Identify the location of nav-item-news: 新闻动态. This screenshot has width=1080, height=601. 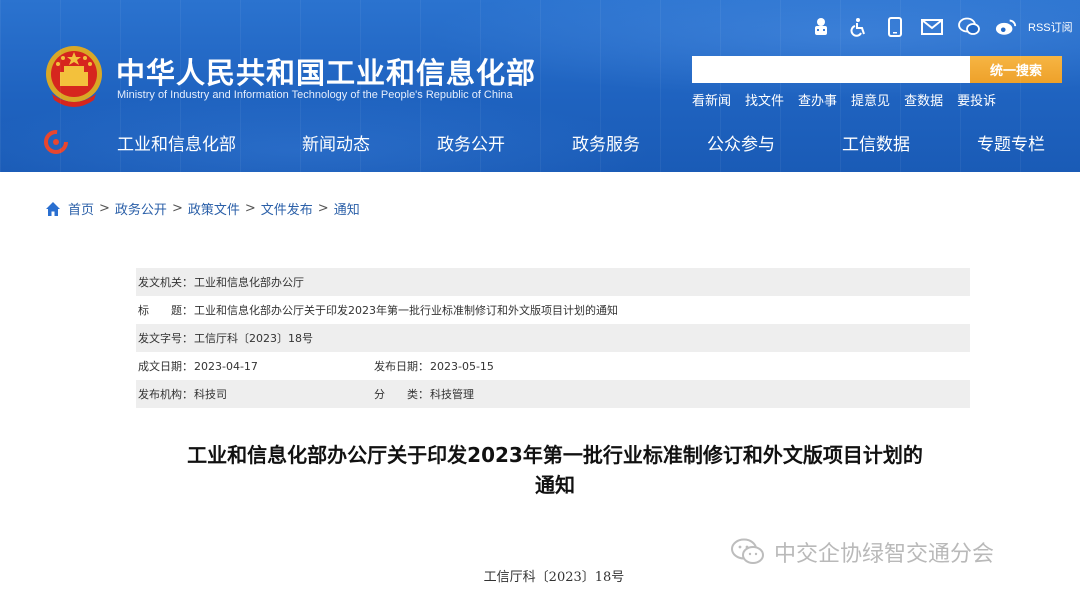
(336, 142).